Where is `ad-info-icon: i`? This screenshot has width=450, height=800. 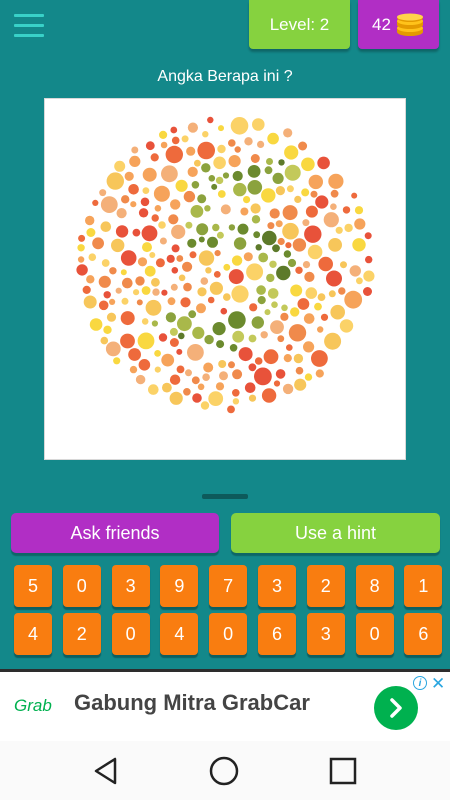
ad-info-icon: i is located at coordinates (420, 683).